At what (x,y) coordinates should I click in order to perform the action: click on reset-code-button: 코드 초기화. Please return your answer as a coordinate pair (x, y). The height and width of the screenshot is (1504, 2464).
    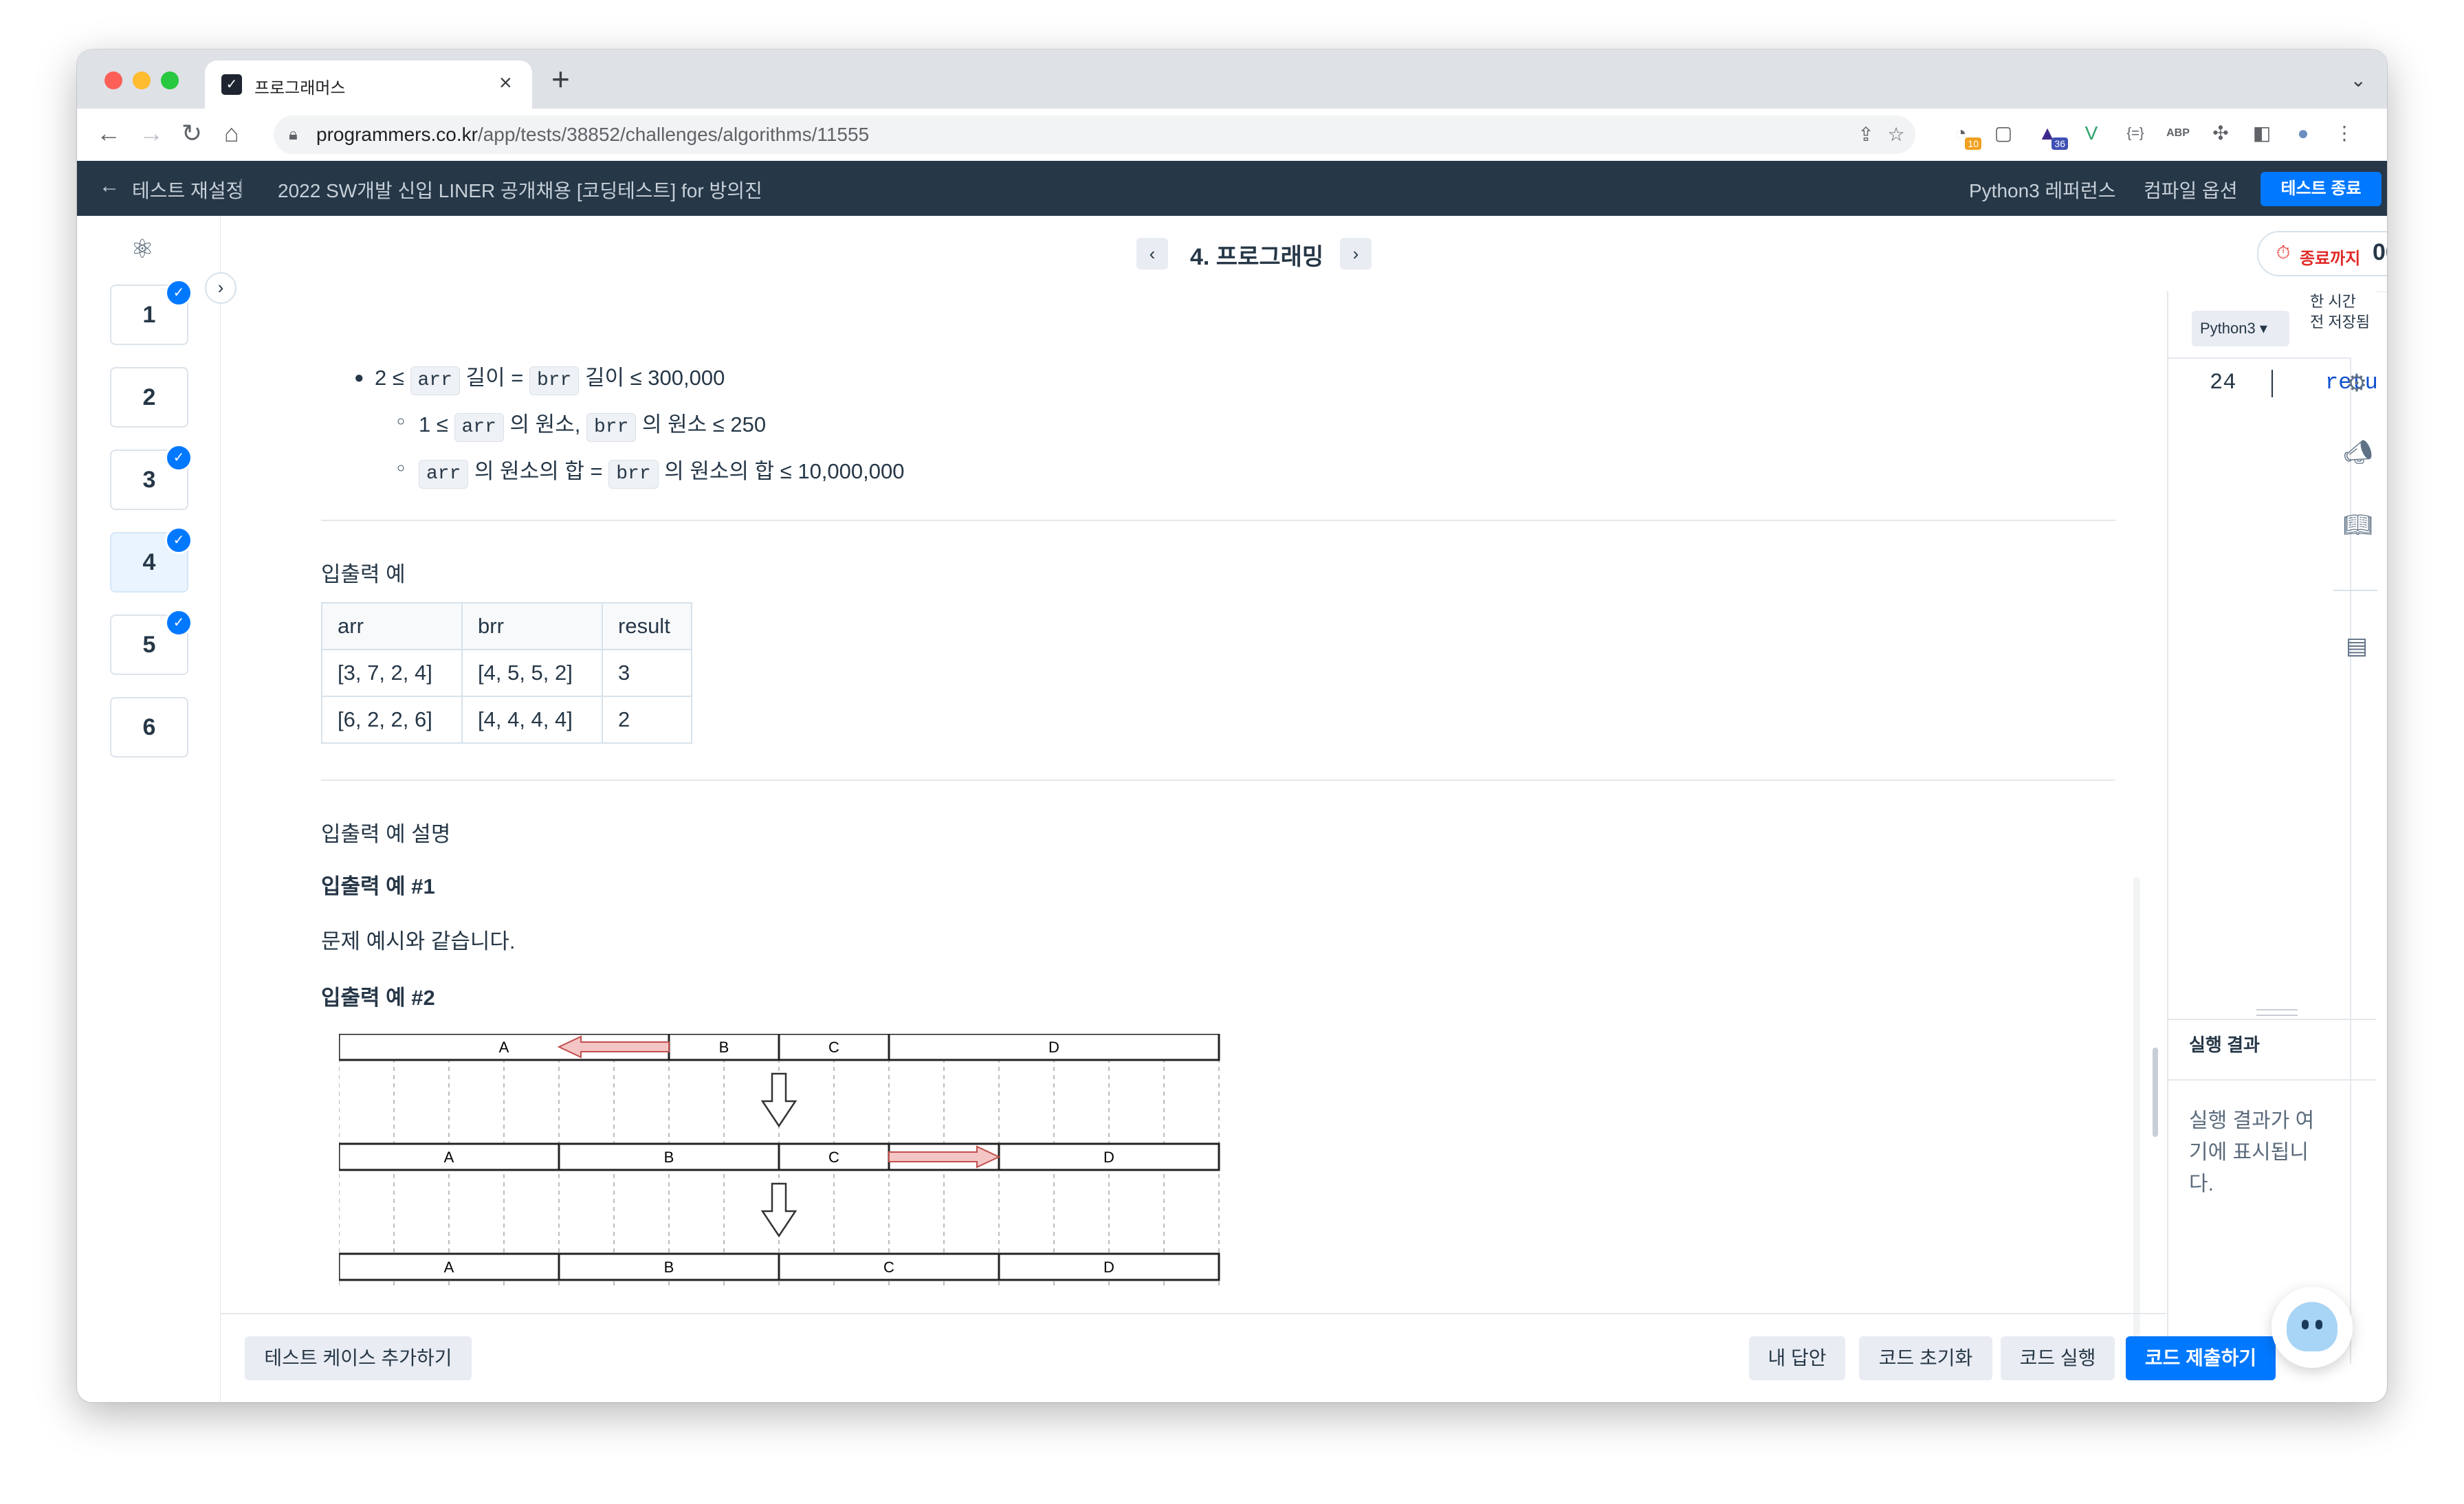
    Looking at the image, I should click on (1926, 1358).